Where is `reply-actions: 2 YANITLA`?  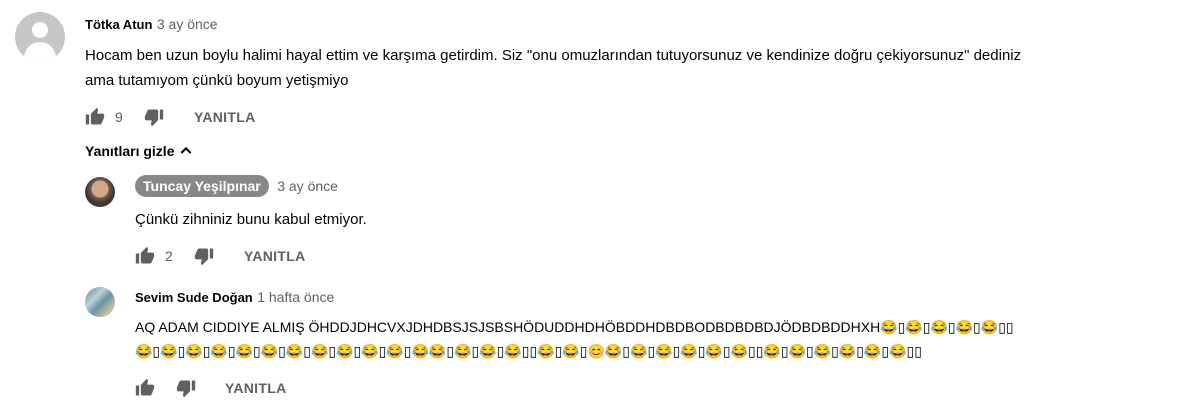 reply-actions: 2 YANITLA is located at coordinates (285, 257).